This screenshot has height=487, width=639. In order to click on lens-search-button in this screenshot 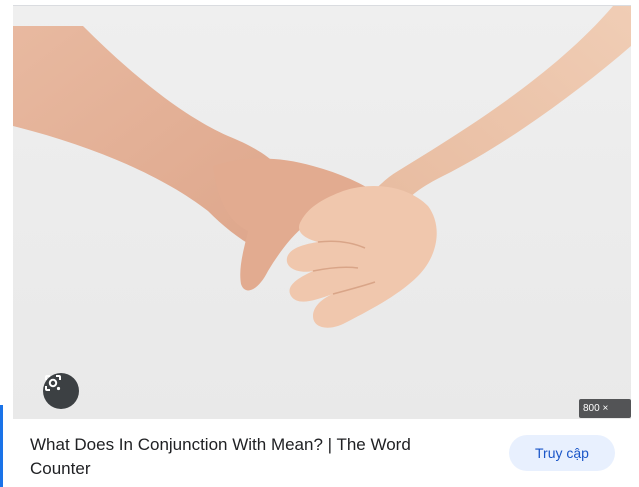, I will do `click(61, 391)`.